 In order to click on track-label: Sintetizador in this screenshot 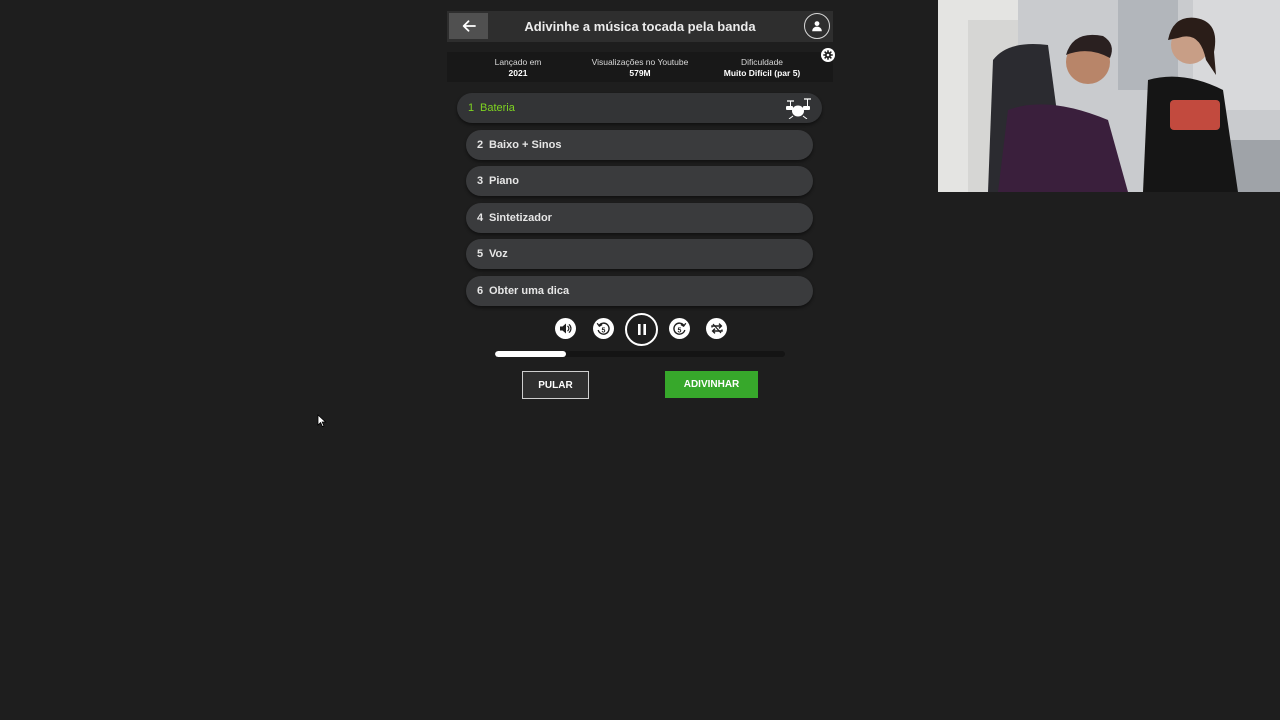, I will do `click(520, 218)`.